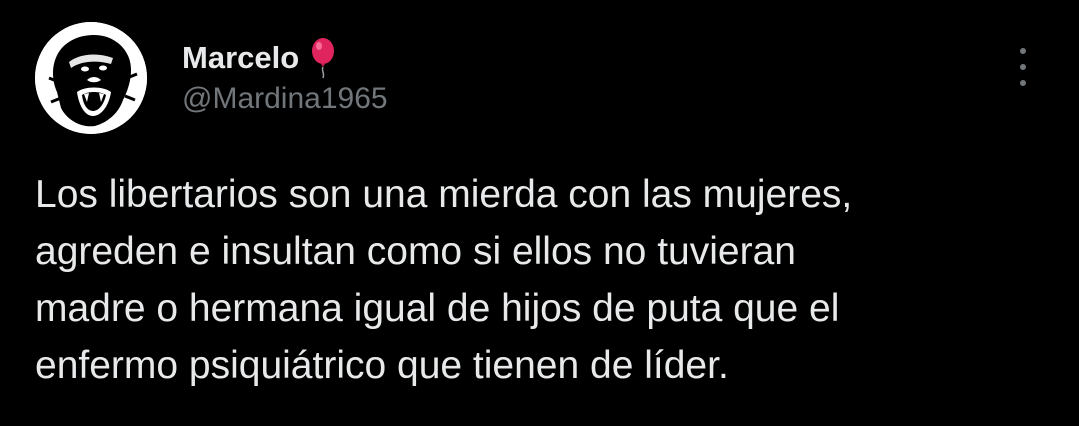 The height and width of the screenshot is (426, 1079). What do you see at coordinates (240, 58) in the screenshot?
I see `author-display-name: Marcelo` at bounding box center [240, 58].